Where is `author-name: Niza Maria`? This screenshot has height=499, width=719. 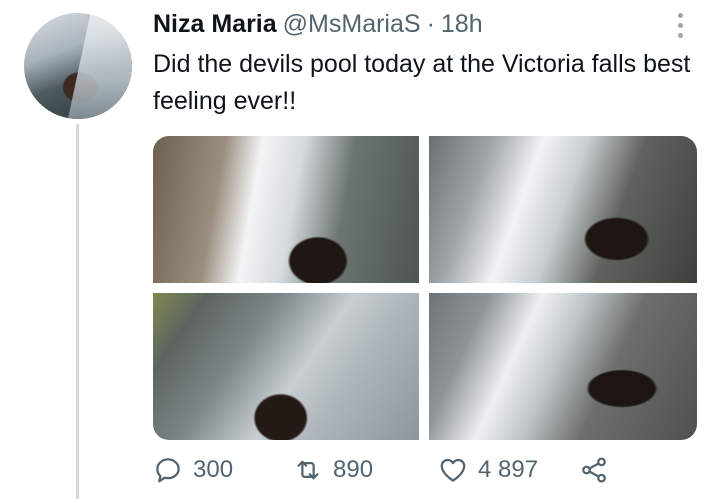
author-name: Niza Maria is located at coordinates (215, 24).